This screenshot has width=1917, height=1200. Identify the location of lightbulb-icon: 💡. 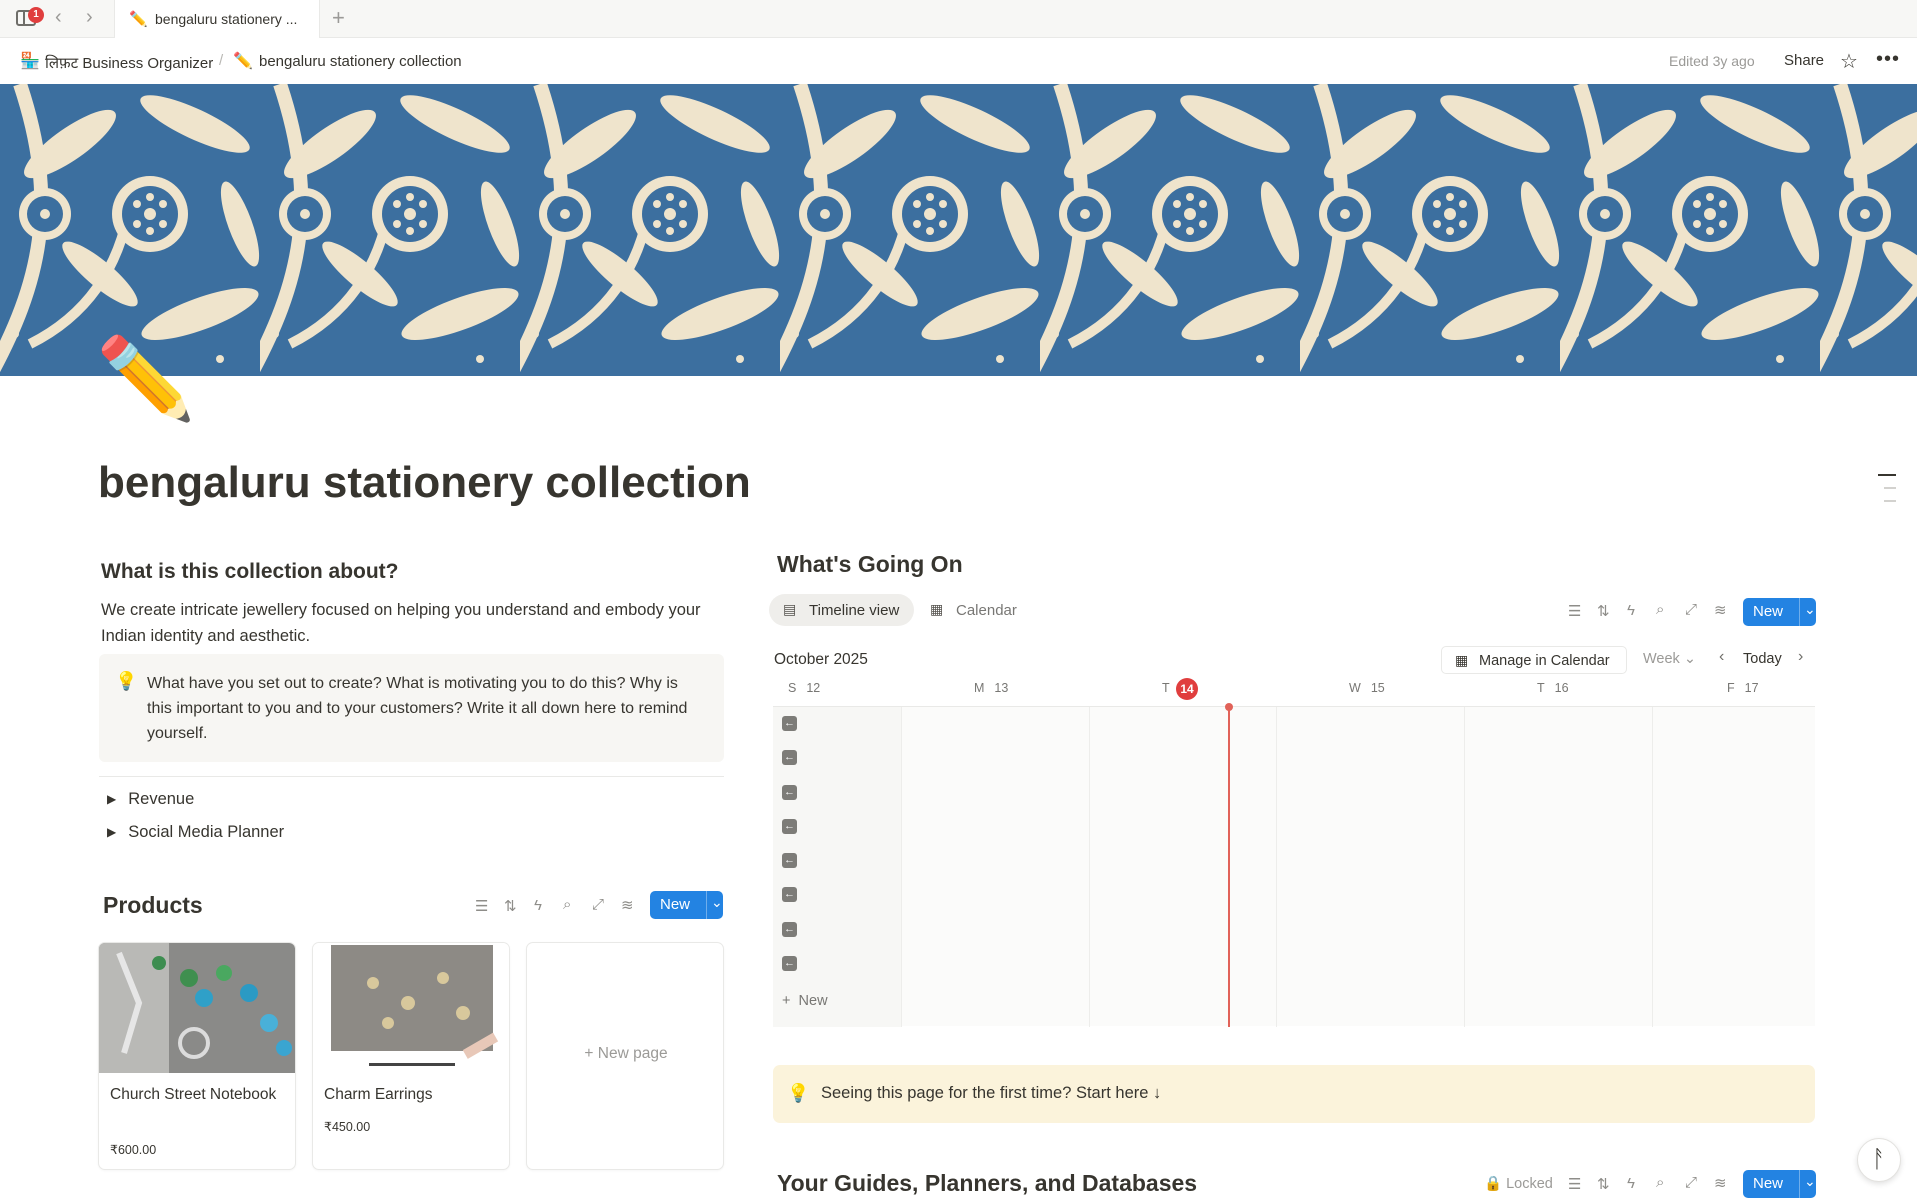
(798, 1093).